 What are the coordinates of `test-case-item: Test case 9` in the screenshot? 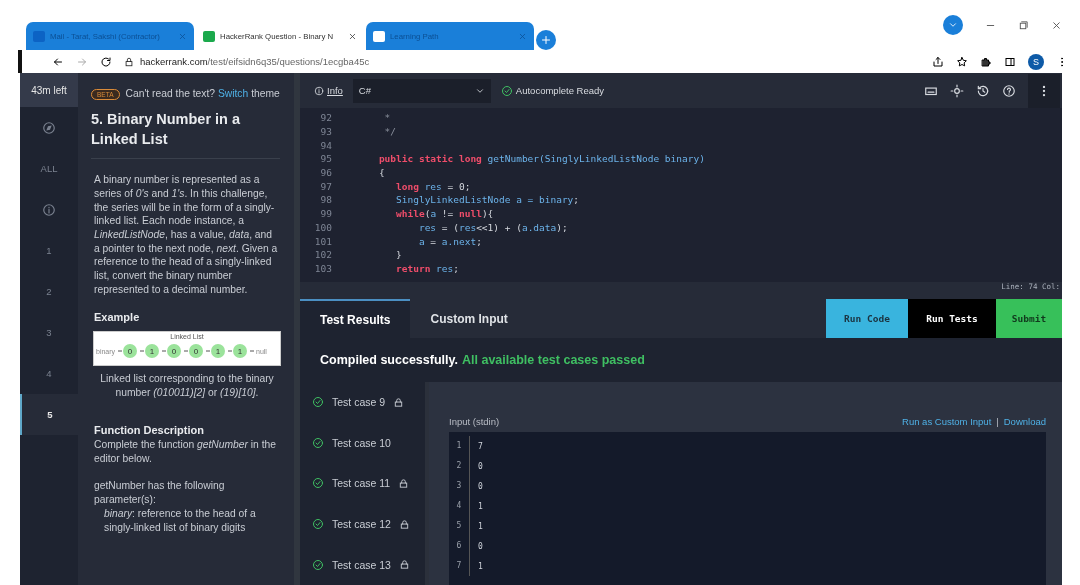 It's located at (368, 402).